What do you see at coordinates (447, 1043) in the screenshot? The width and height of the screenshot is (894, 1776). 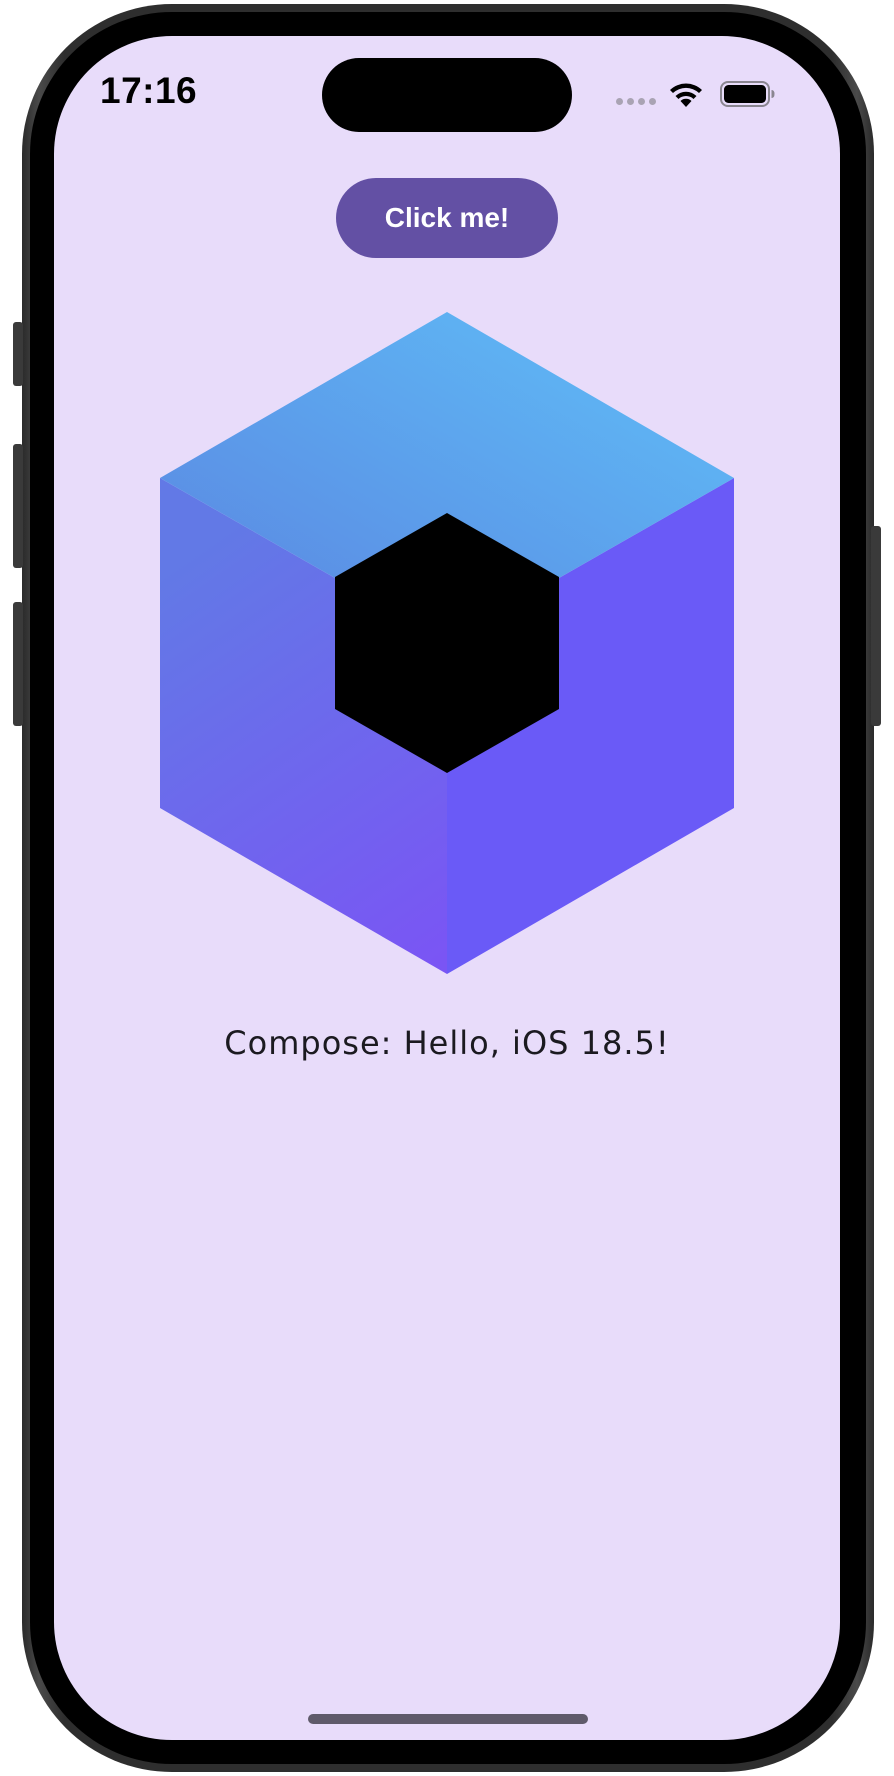 I see `greeting-text: Compose: Hello, iOS 18.5!` at bounding box center [447, 1043].